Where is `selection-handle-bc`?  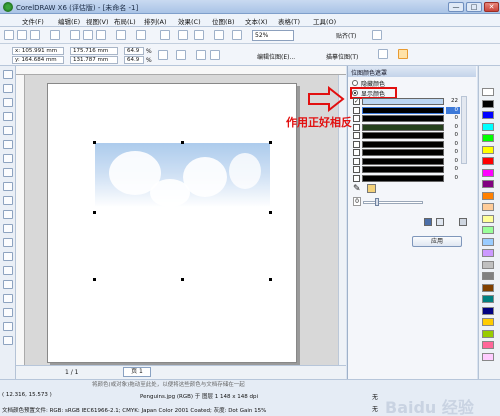 selection-handle-bc is located at coordinates (182, 279).